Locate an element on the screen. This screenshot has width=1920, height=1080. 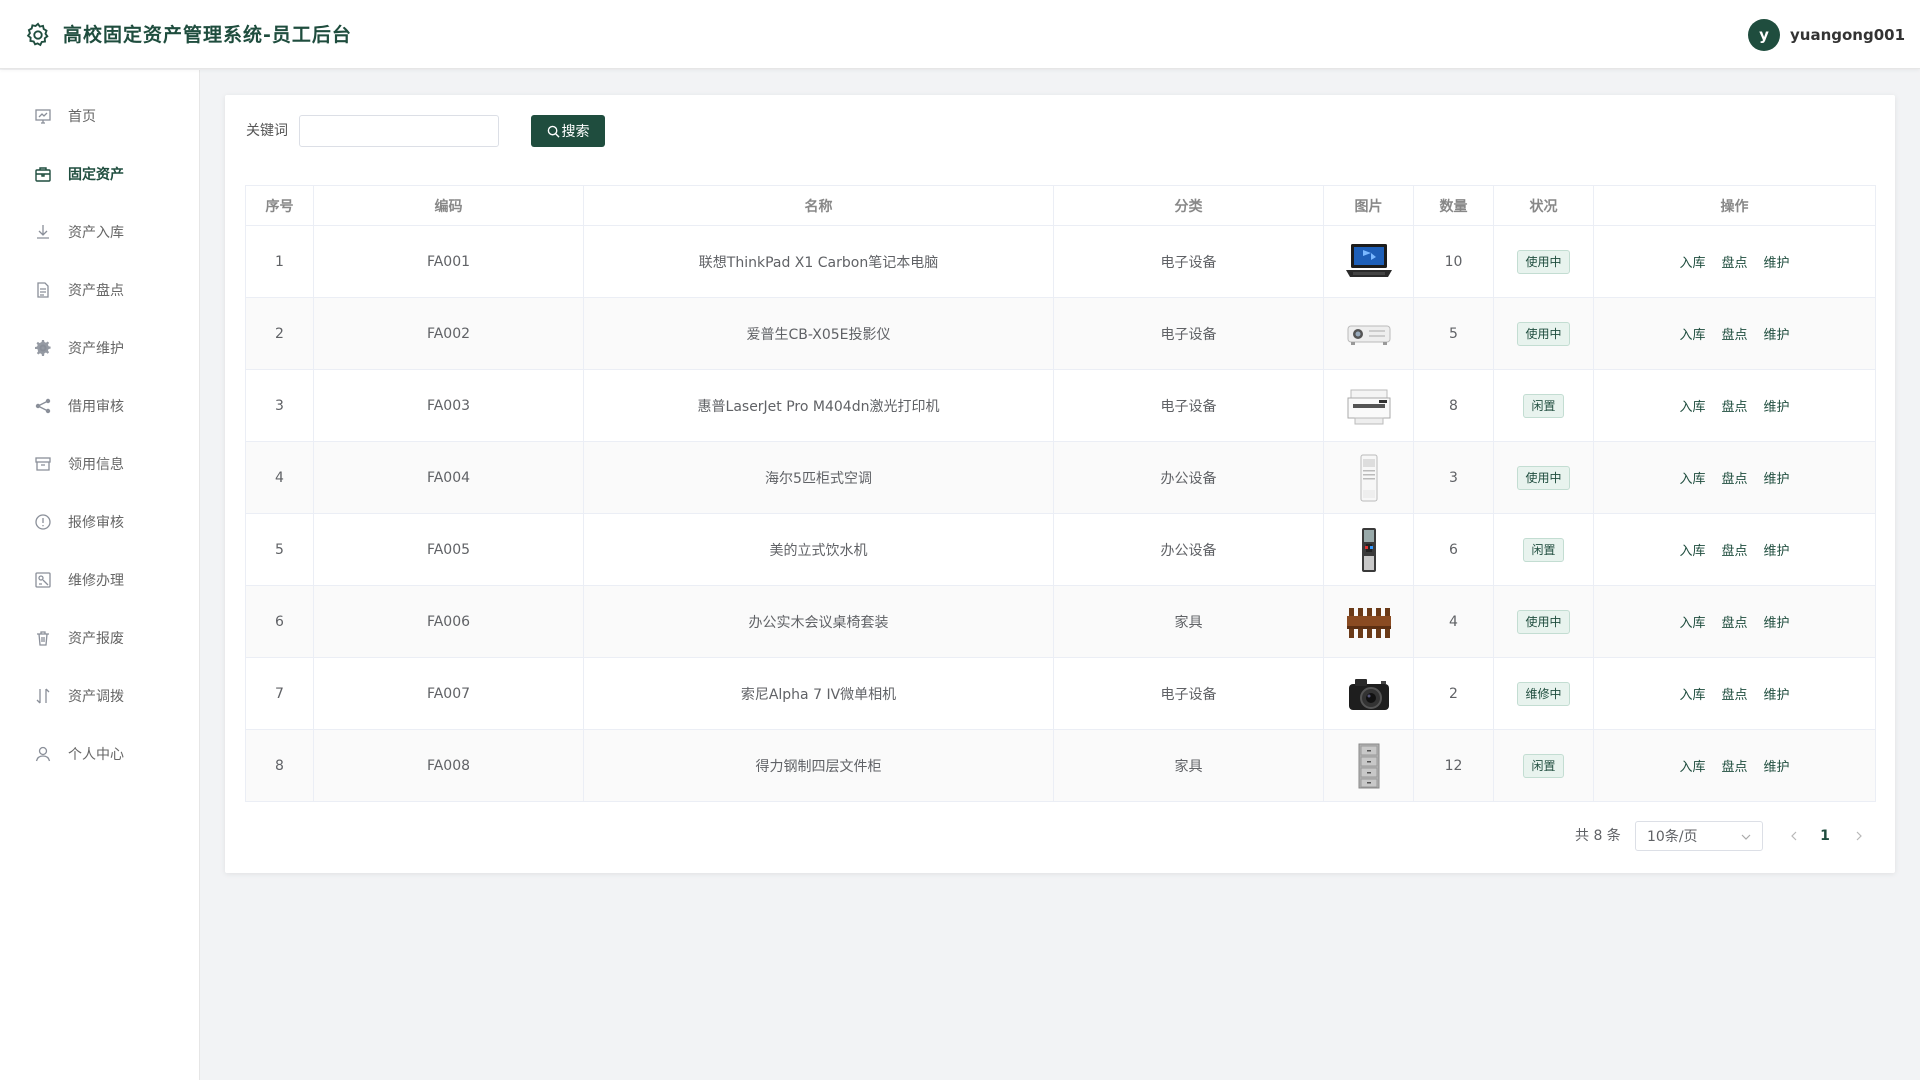
prev-page-button is located at coordinates (1794, 835).